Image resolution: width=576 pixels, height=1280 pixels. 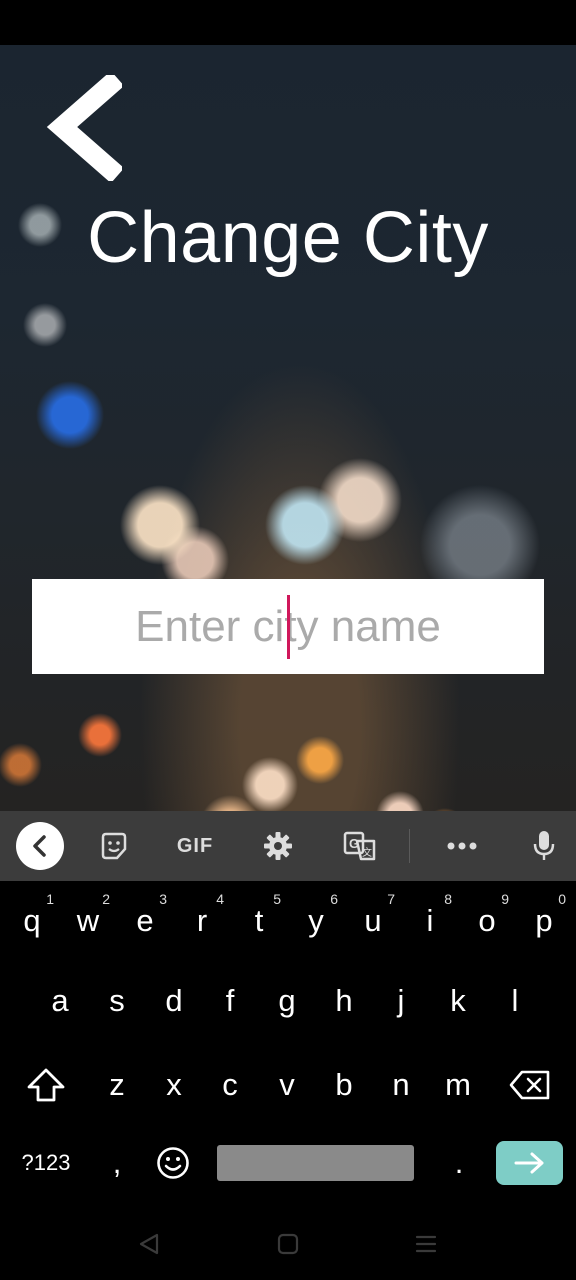 I want to click on key-hint: 0, so click(x=562, y=899).